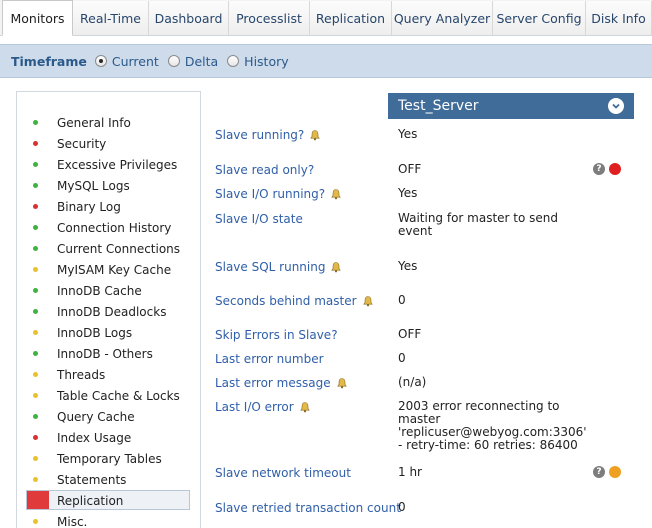  I want to click on sidebar-item-label: Query Cache, so click(96, 416).